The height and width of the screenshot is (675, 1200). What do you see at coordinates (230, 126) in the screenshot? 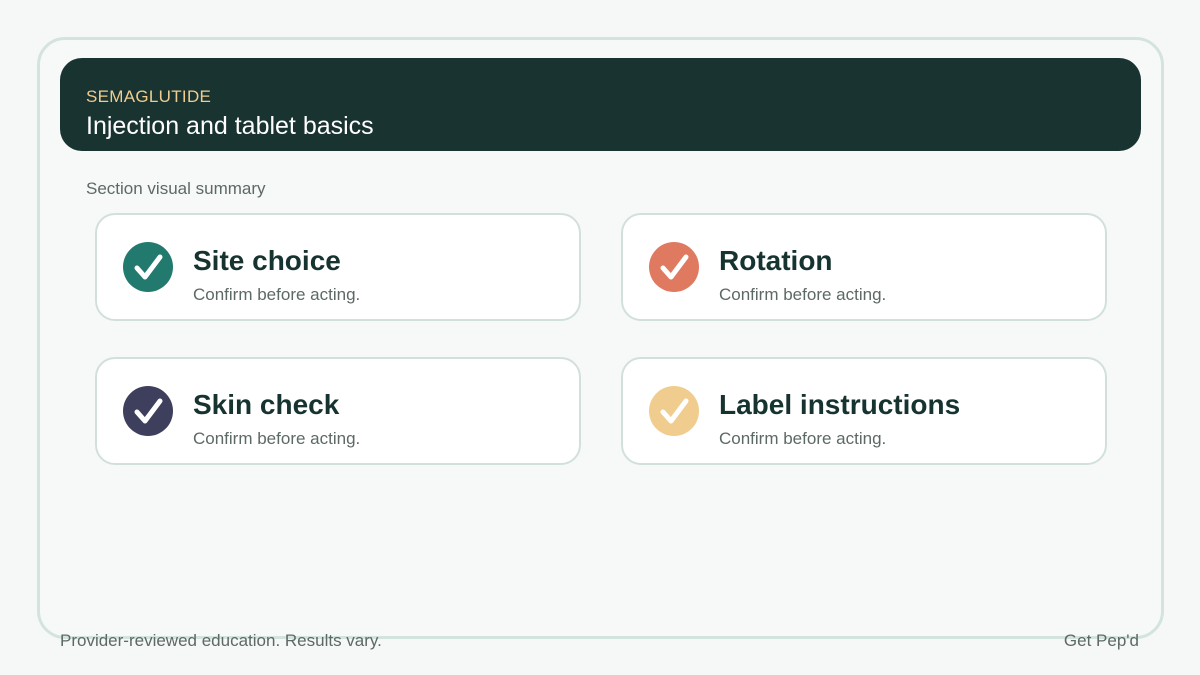
I see `header-title: Injection and tablet basics` at bounding box center [230, 126].